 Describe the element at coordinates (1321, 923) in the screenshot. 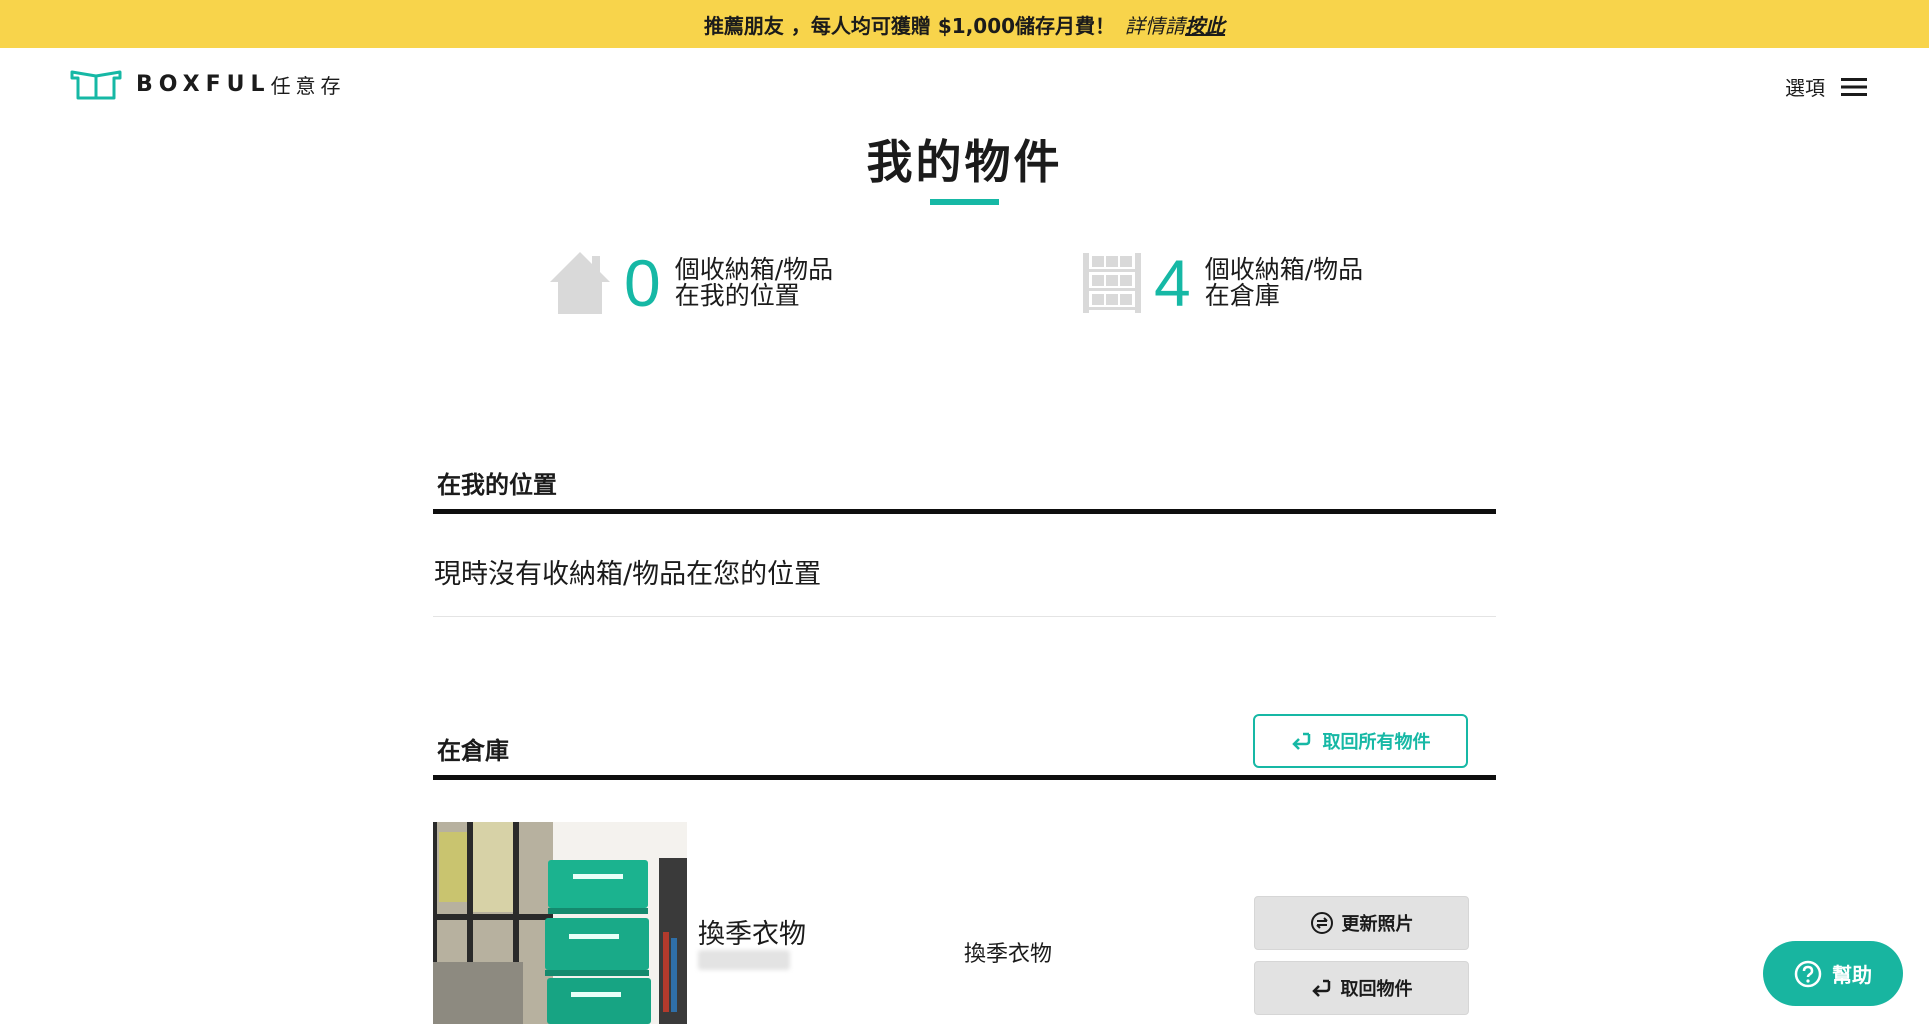

I see `swap-circle-icon` at that location.